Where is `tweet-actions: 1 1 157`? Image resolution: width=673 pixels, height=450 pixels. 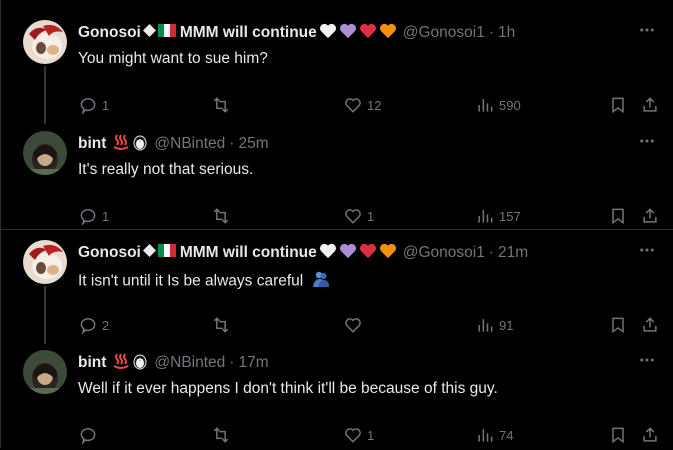 tweet-actions: 1 1 157 is located at coordinates (369, 216).